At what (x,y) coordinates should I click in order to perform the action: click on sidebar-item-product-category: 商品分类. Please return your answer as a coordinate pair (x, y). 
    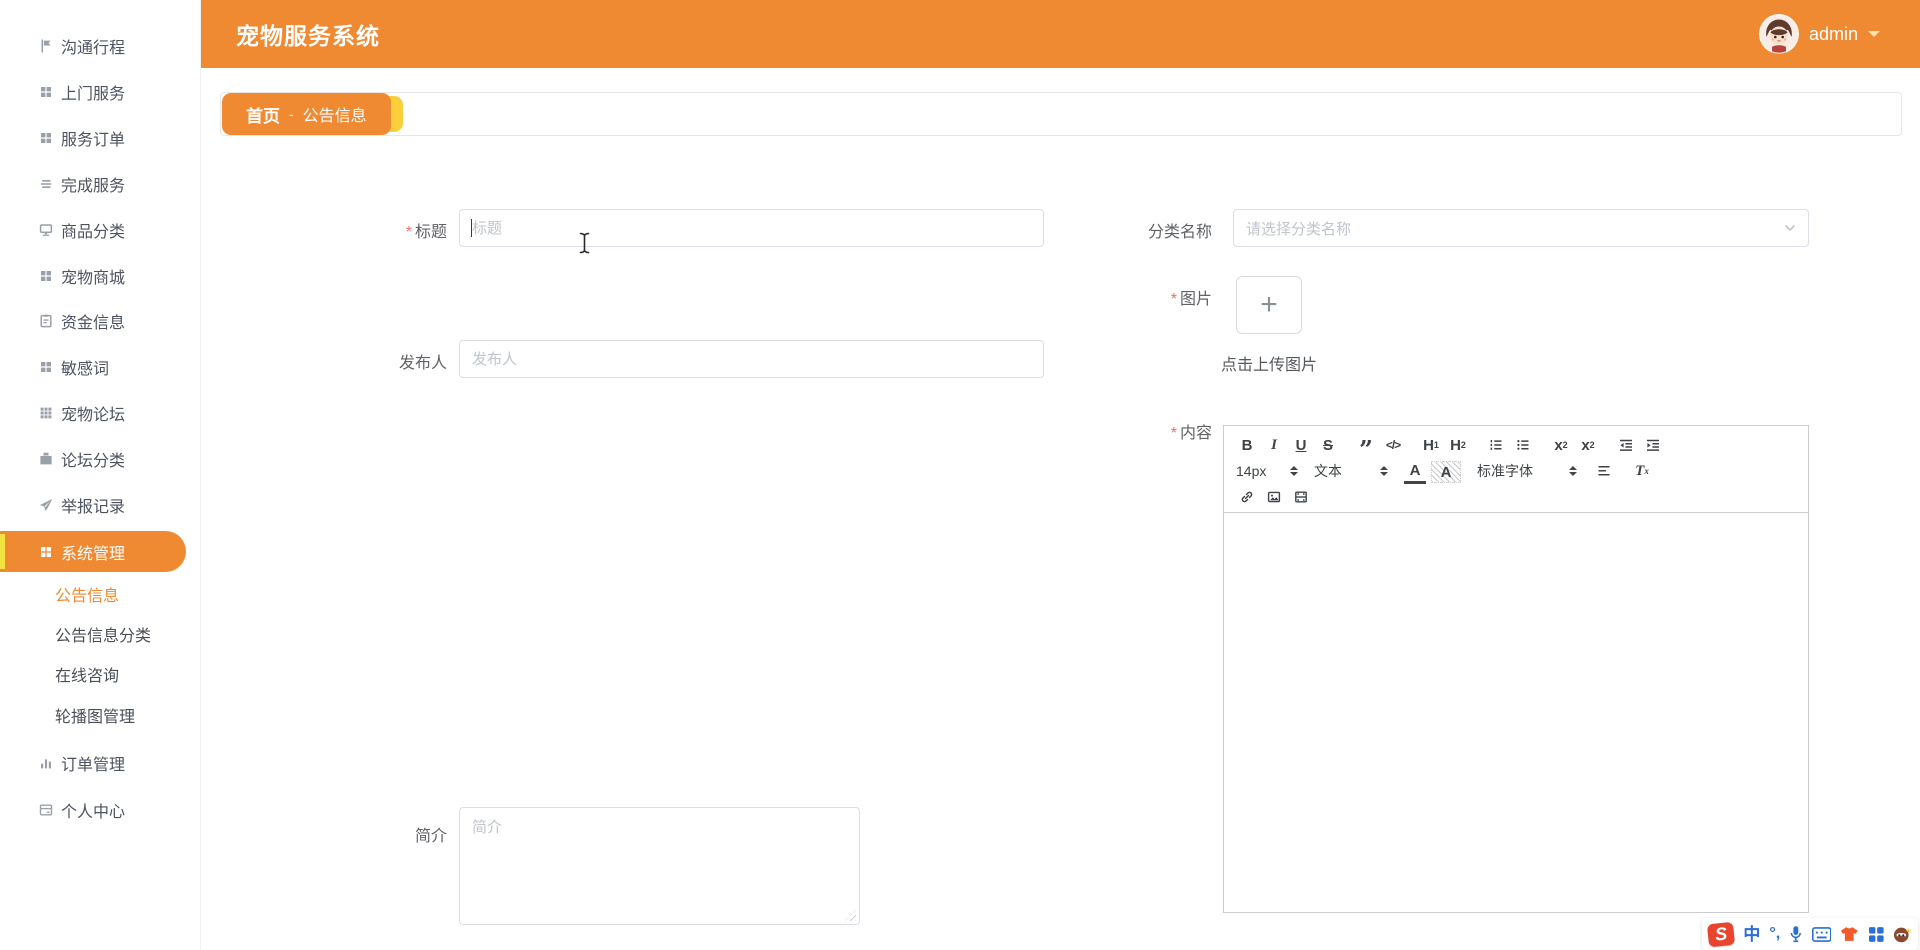
    Looking at the image, I should click on (100, 230).